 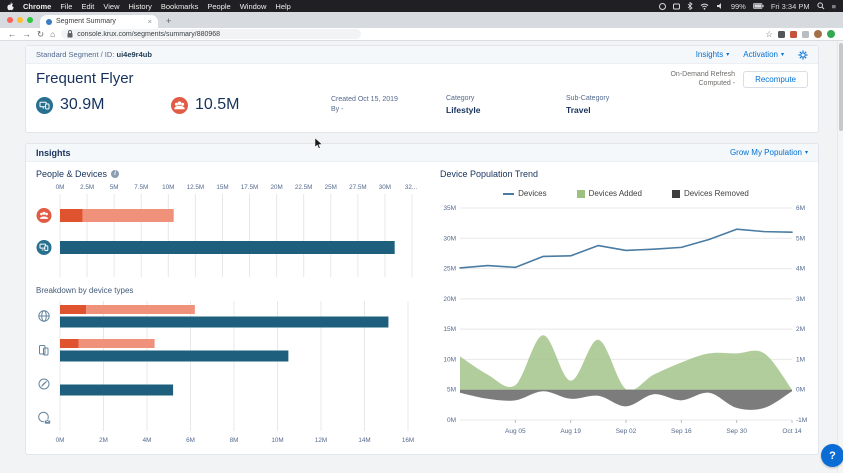 I want to click on lock-icon, so click(x=70, y=34).